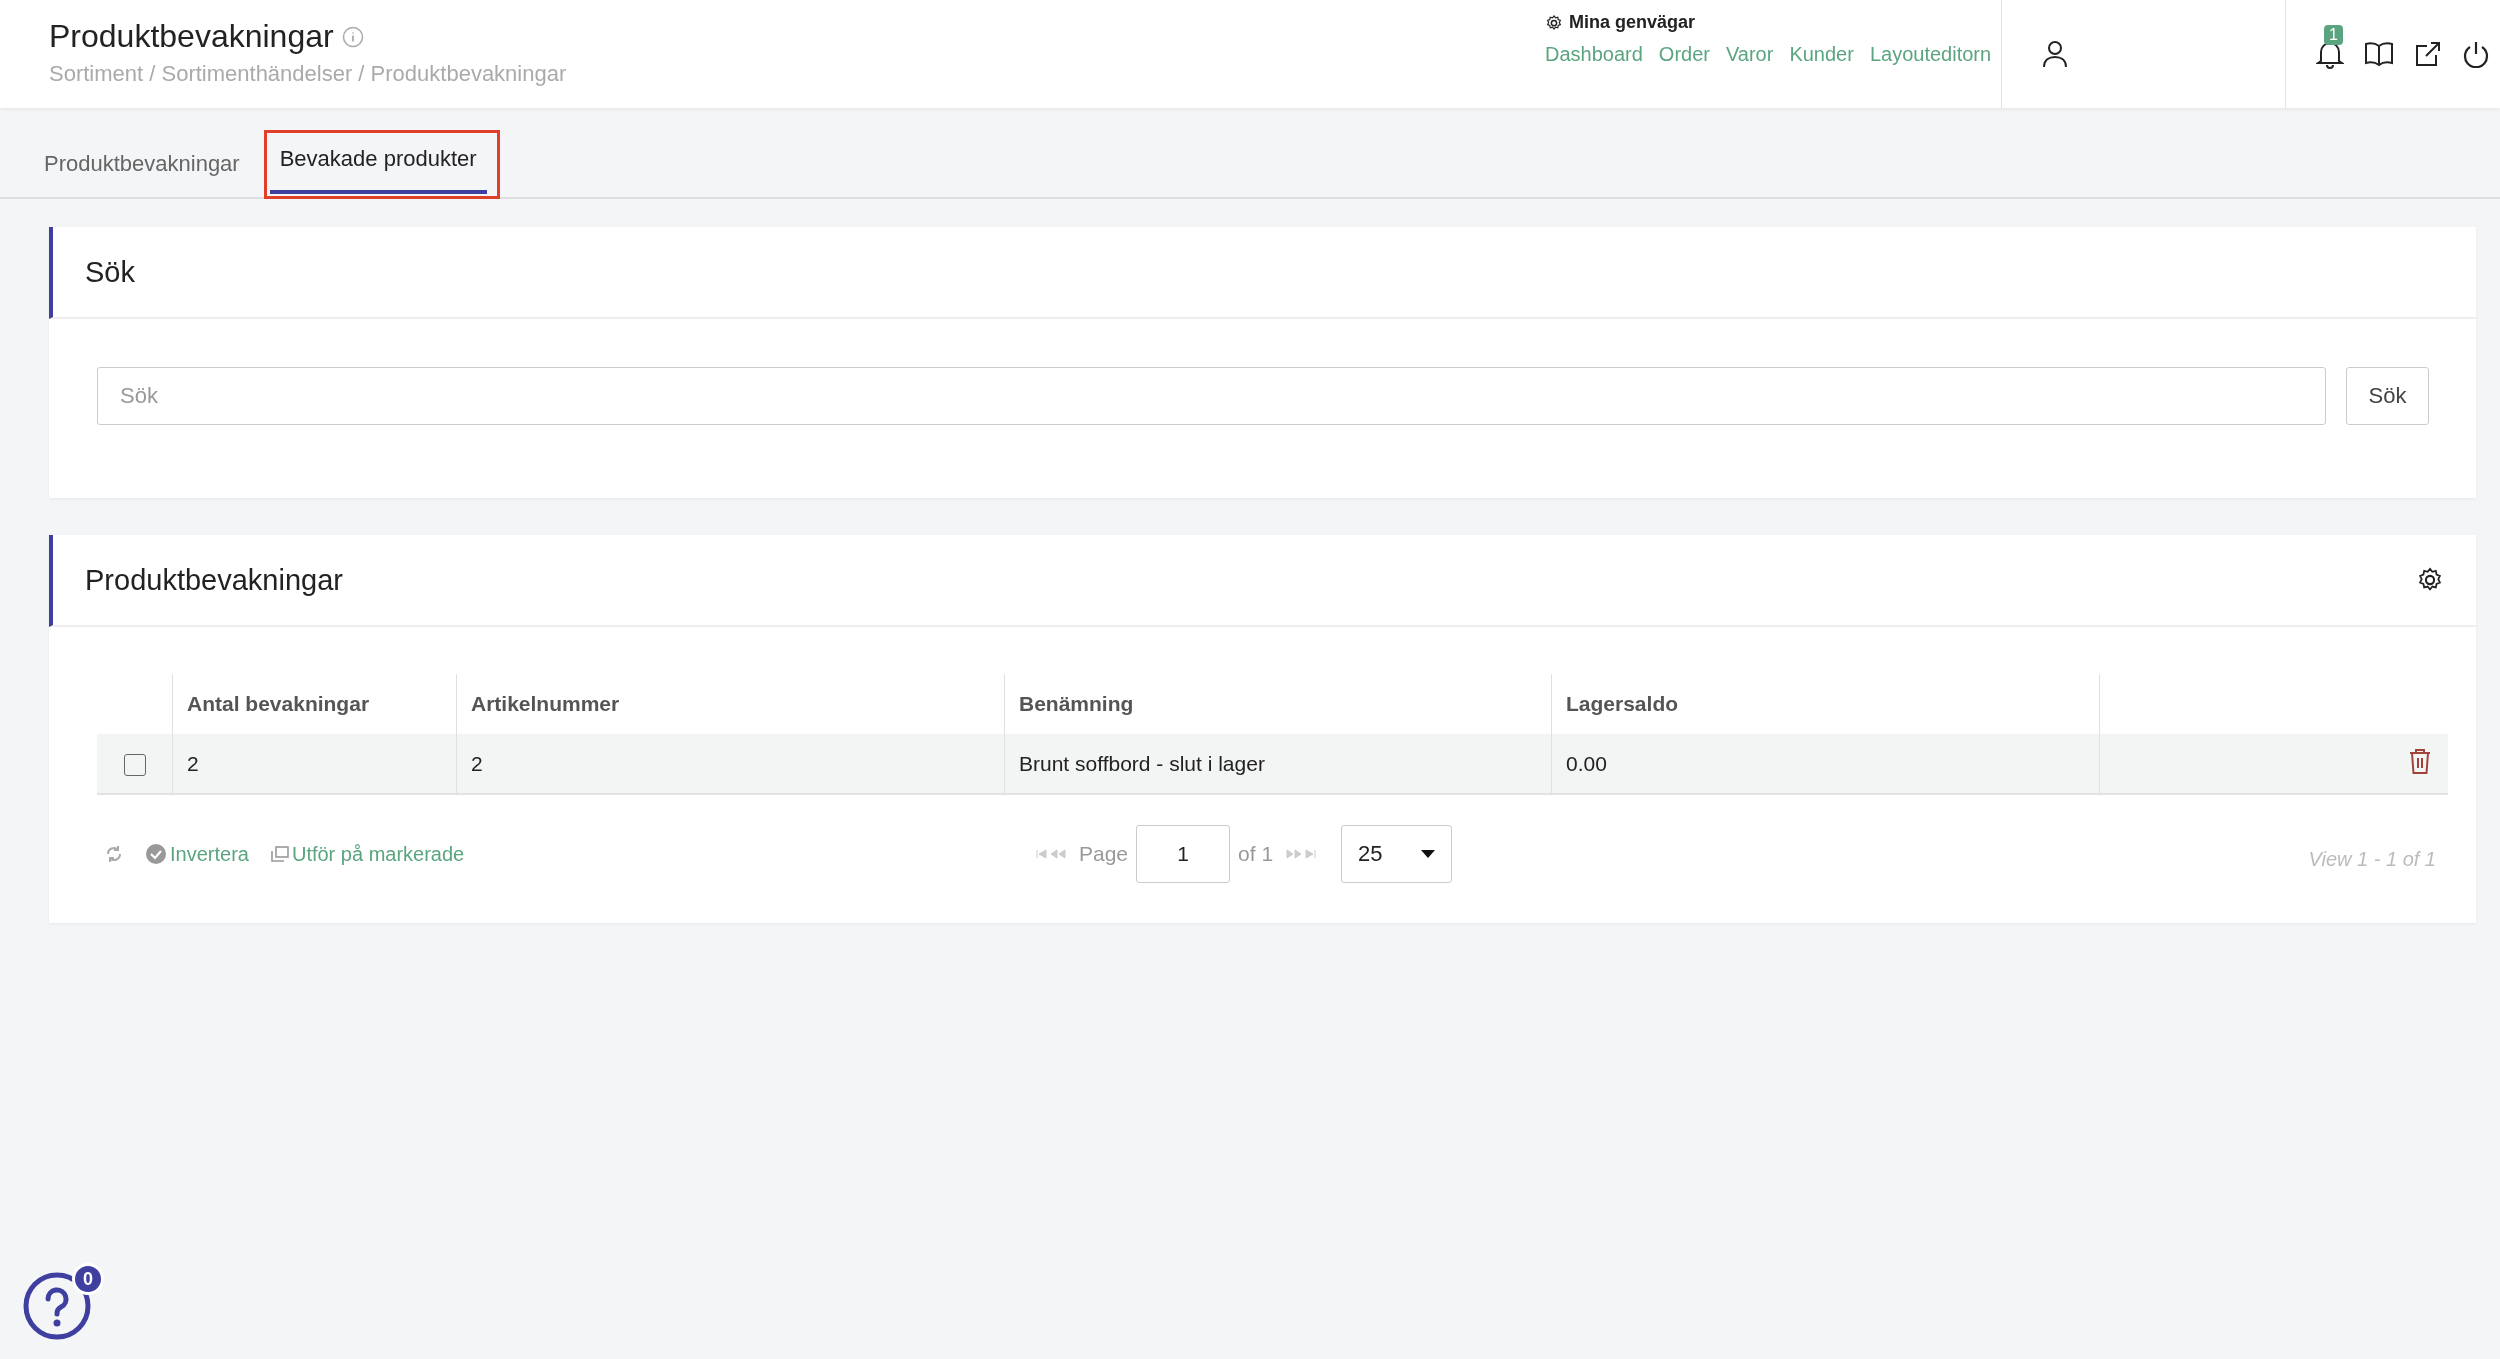  What do you see at coordinates (1554, 22) in the screenshot?
I see `settings-icon` at bounding box center [1554, 22].